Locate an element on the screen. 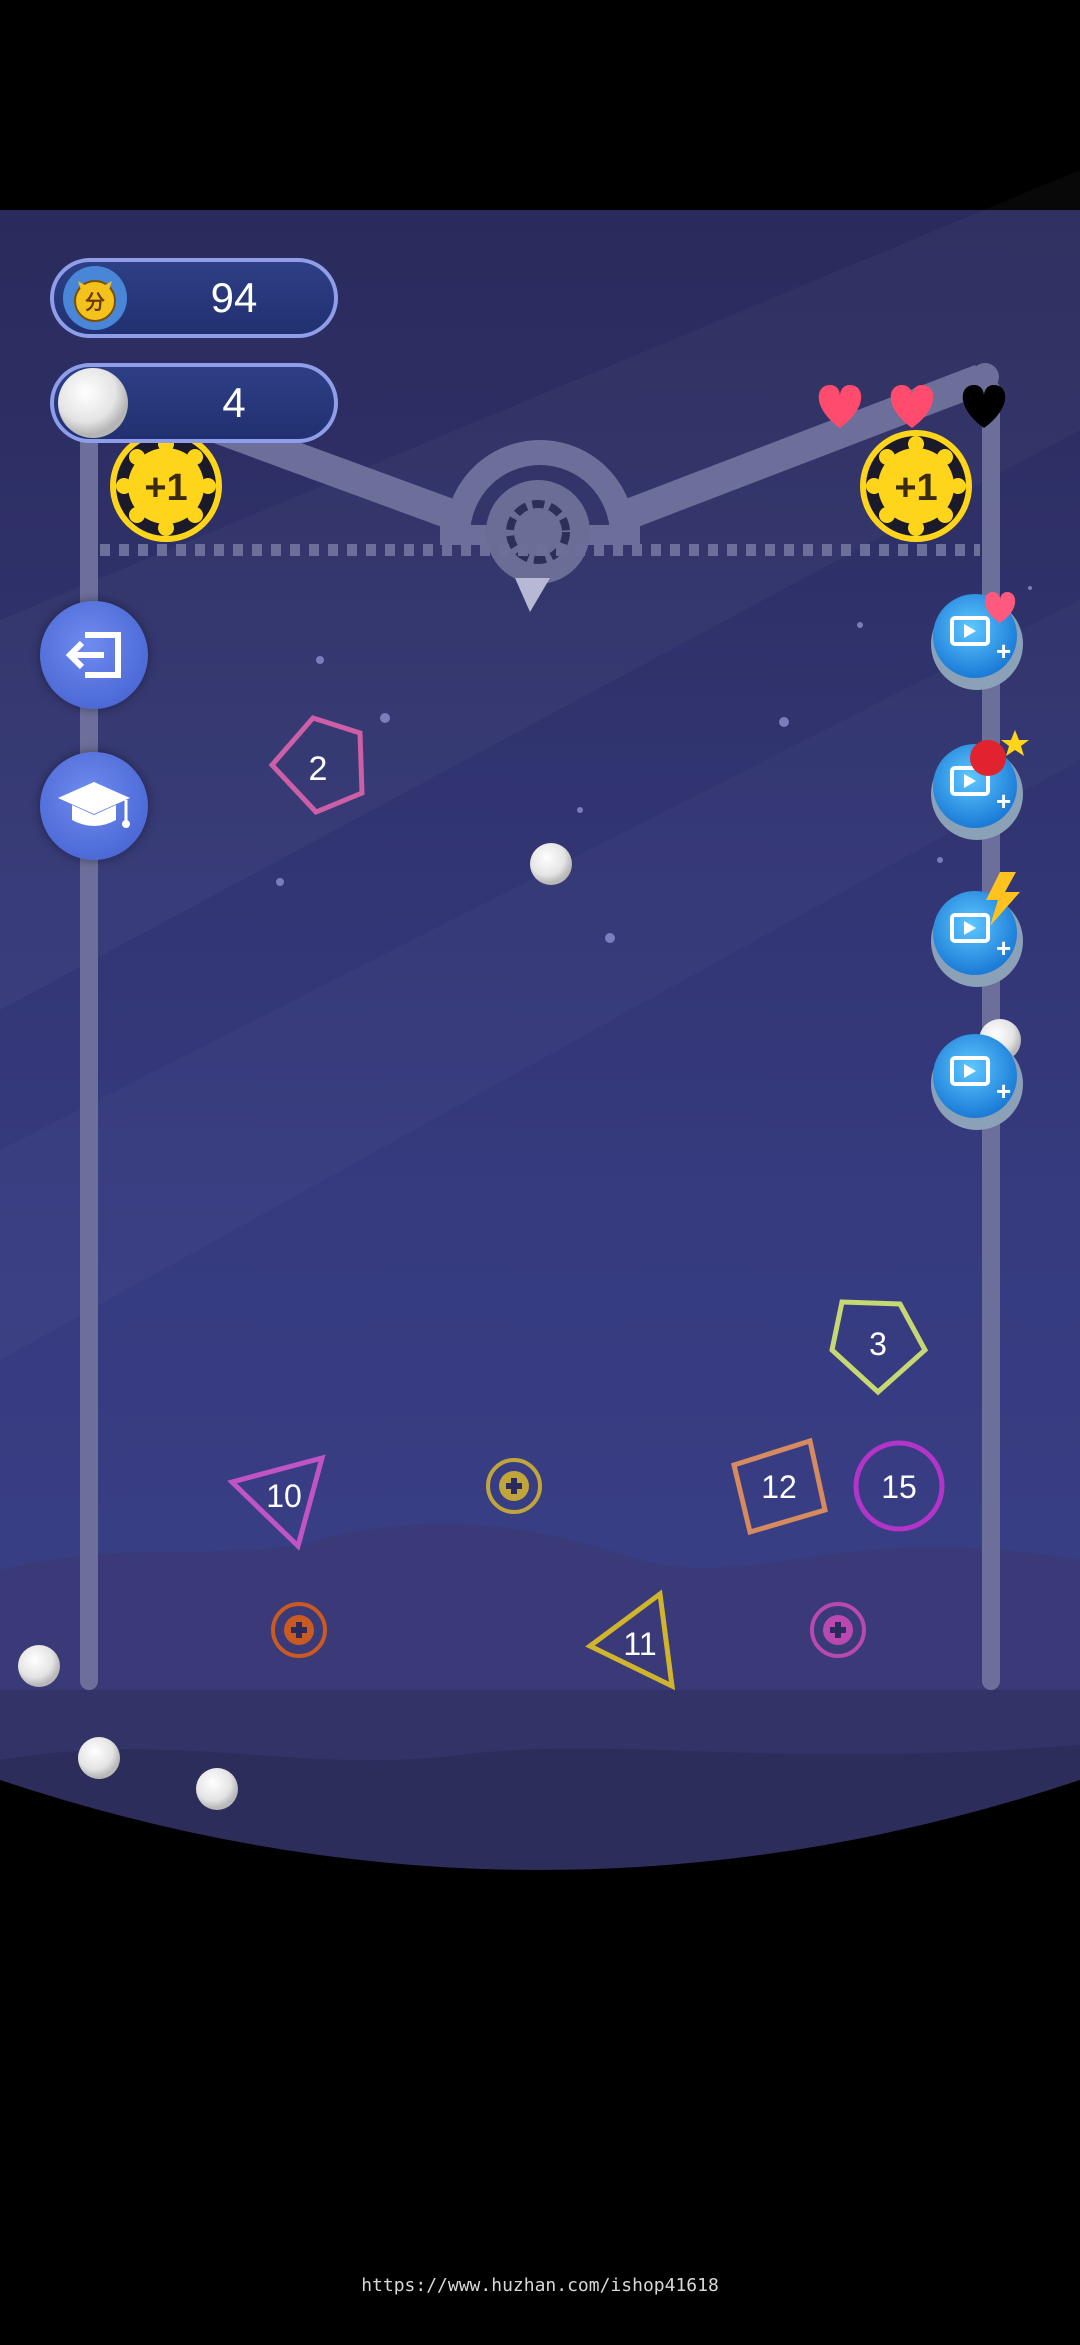 This screenshot has width=1080, height=2345. ball-icon is located at coordinates (93, 403).